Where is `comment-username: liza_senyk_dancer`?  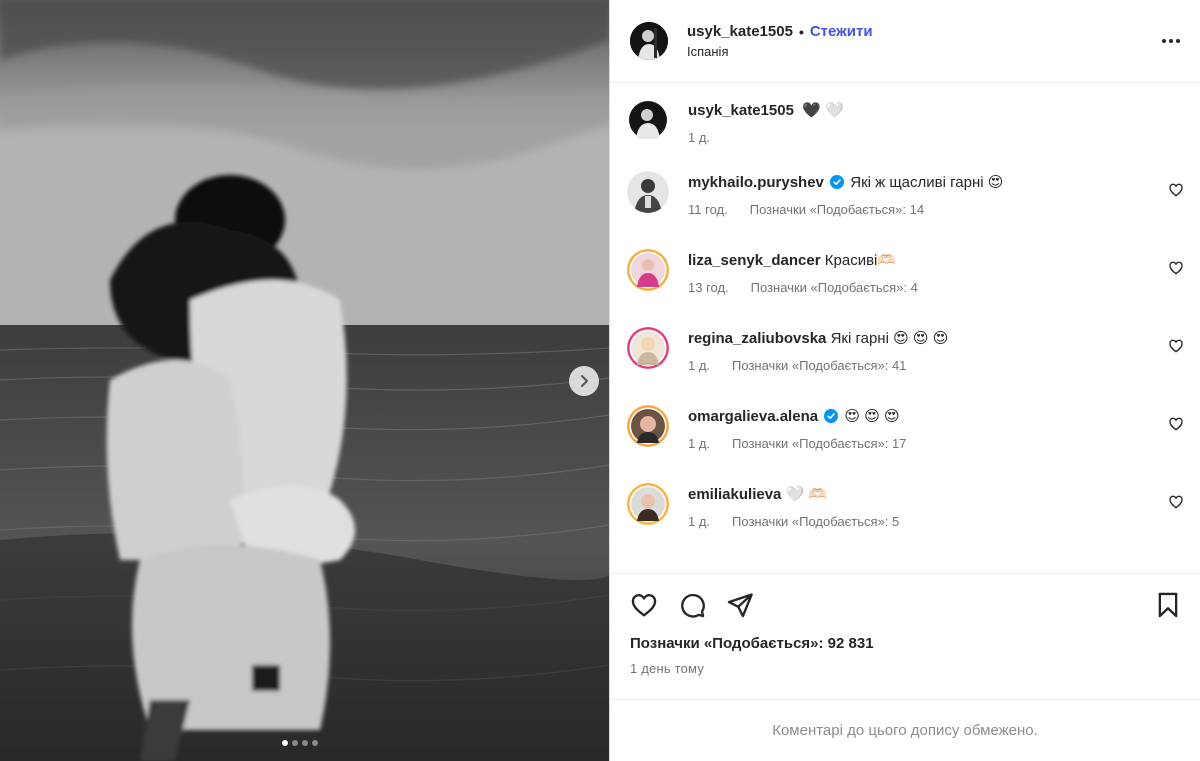 comment-username: liza_senyk_dancer is located at coordinates (754, 260).